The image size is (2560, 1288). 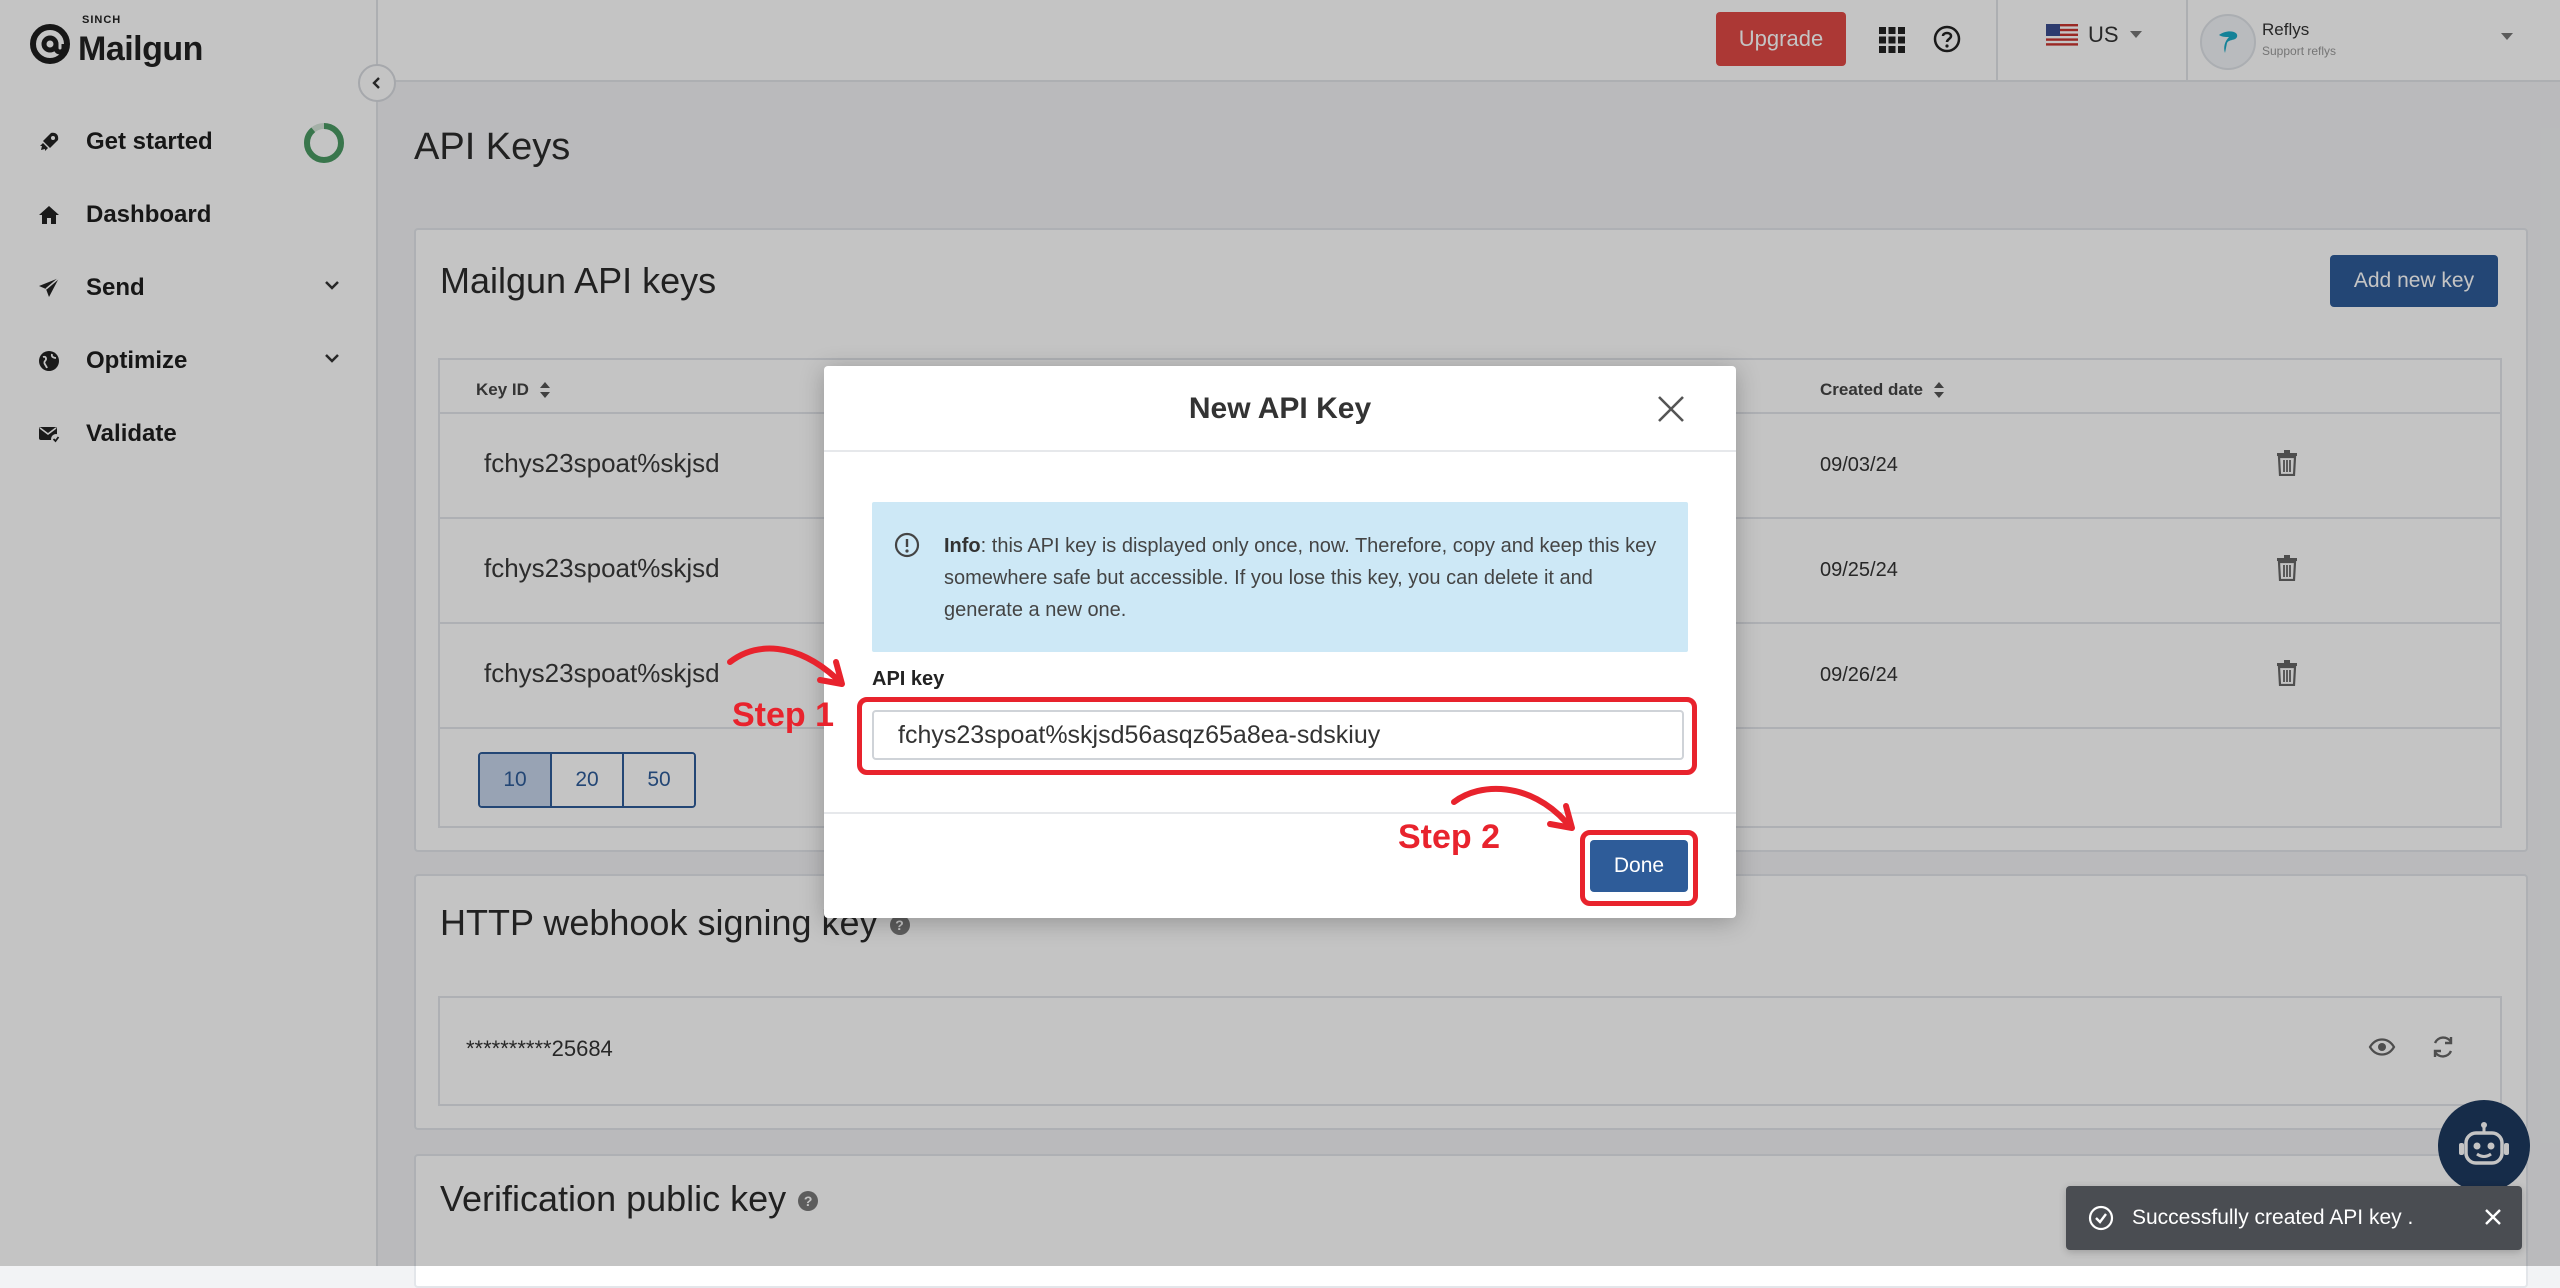 What do you see at coordinates (908, 679) in the screenshot?
I see `api-key-label: API key` at bounding box center [908, 679].